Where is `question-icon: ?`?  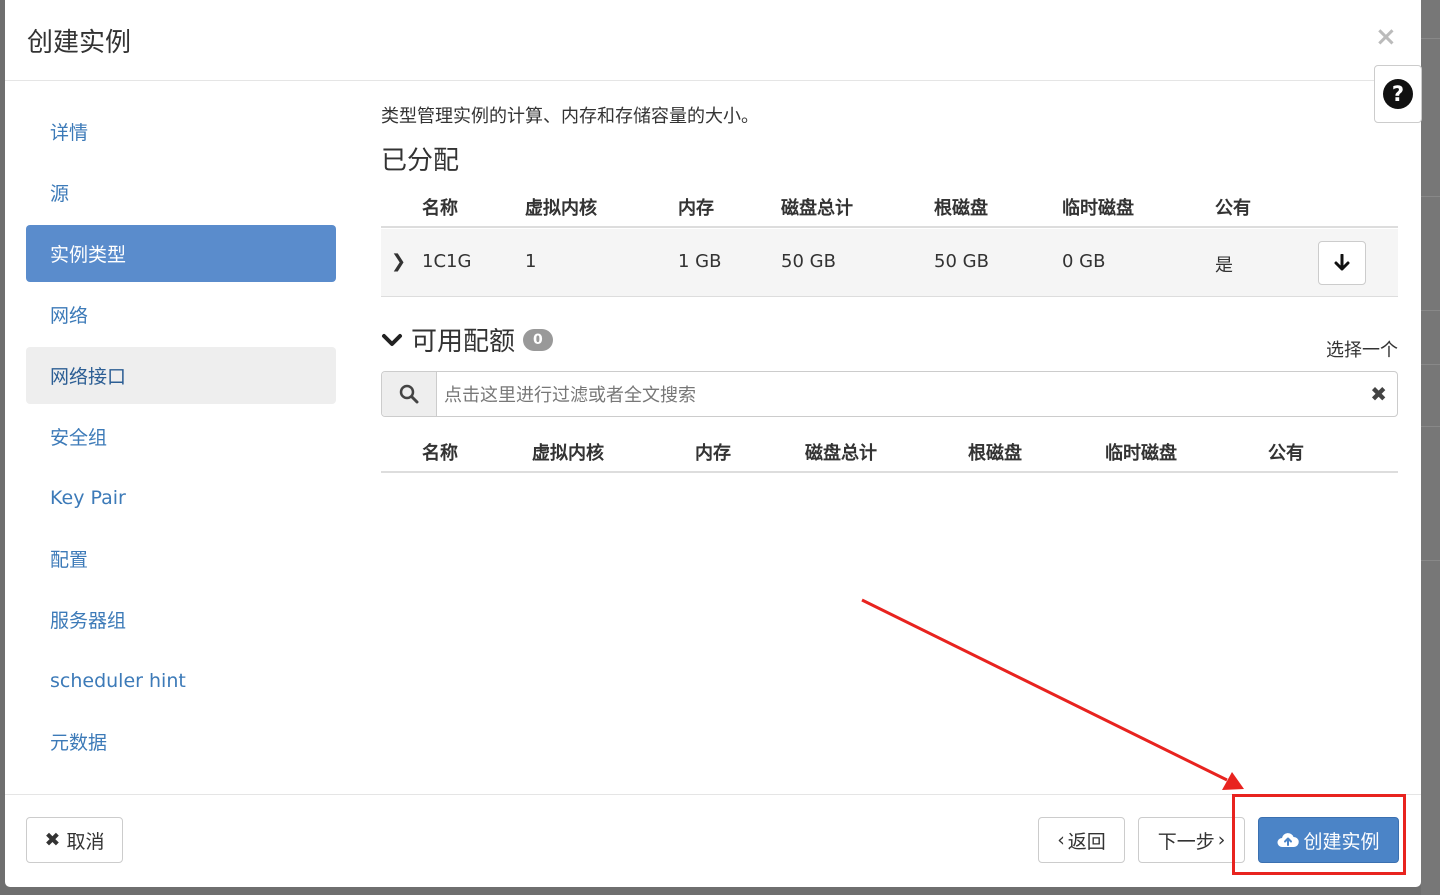
question-icon: ? is located at coordinates (1398, 94).